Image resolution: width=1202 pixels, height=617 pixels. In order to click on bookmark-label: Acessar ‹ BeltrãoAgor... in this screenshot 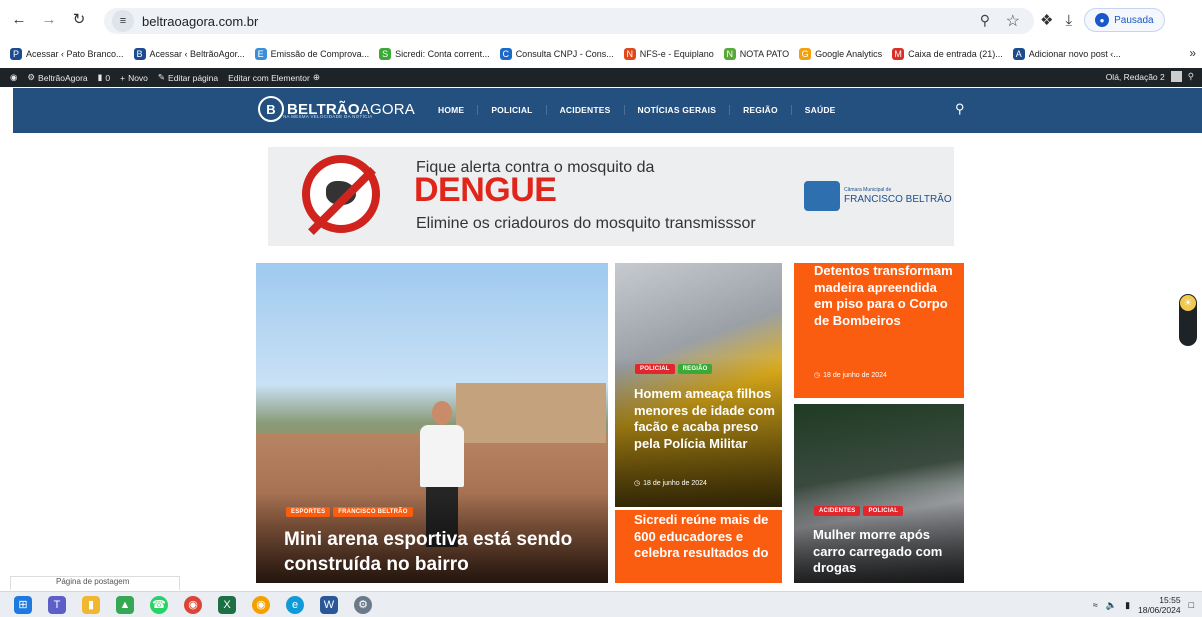, I will do `click(197, 54)`.